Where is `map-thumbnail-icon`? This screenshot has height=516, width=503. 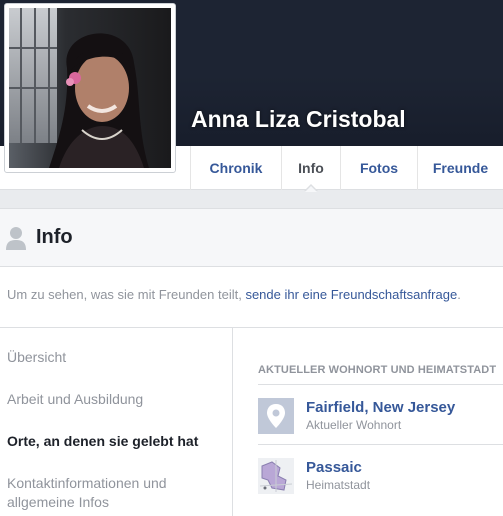
map-thumbnail-icon is located at coordinates (276, 476).